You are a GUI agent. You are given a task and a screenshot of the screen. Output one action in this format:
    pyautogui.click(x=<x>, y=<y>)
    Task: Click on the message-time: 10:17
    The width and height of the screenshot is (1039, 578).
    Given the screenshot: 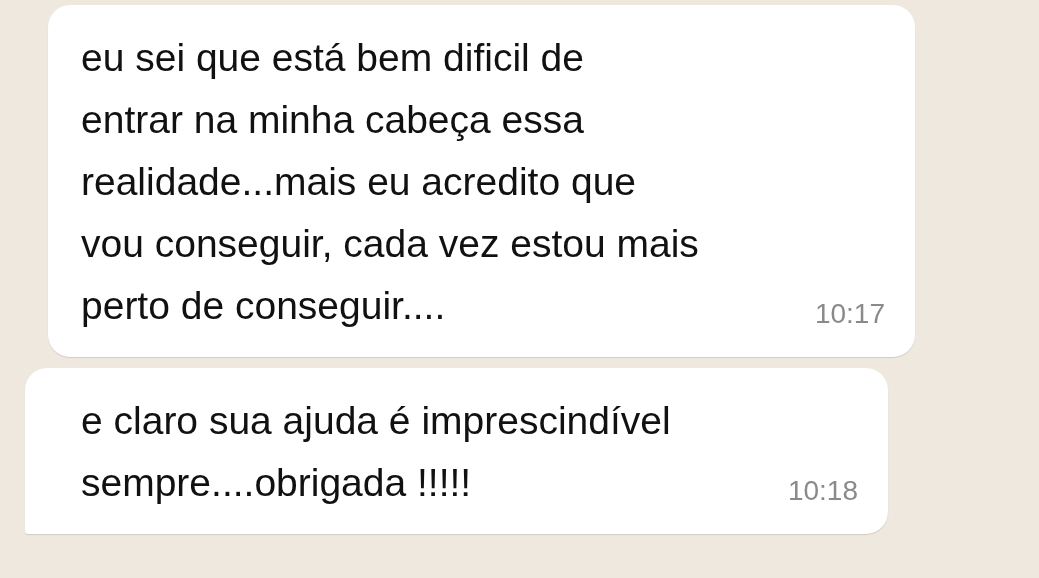 What is the action you would take?
    pyautogui.click(x=849, y=314)
    